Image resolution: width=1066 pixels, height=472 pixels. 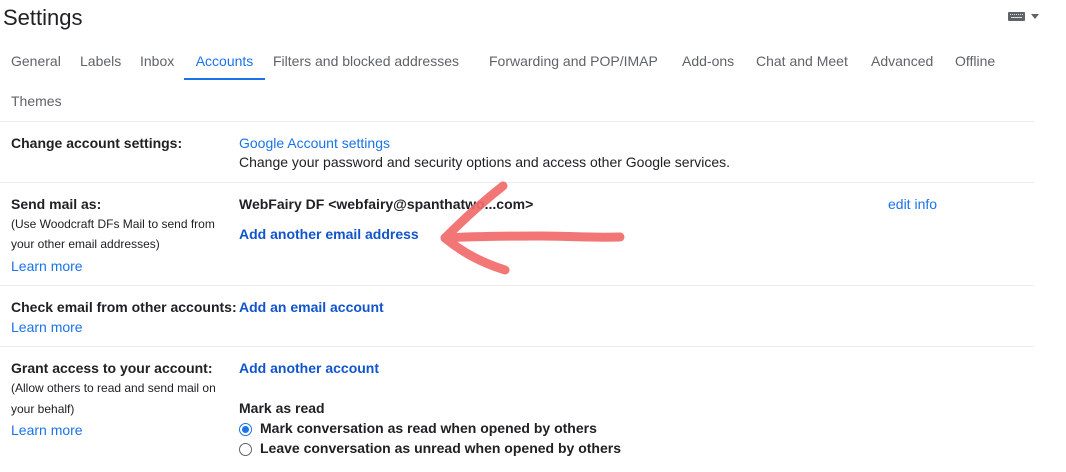 What do you see at coordinates (224, 61) in the screenshot?
I see `tab-accounts: Accounts` at bounding box center [224, 61].